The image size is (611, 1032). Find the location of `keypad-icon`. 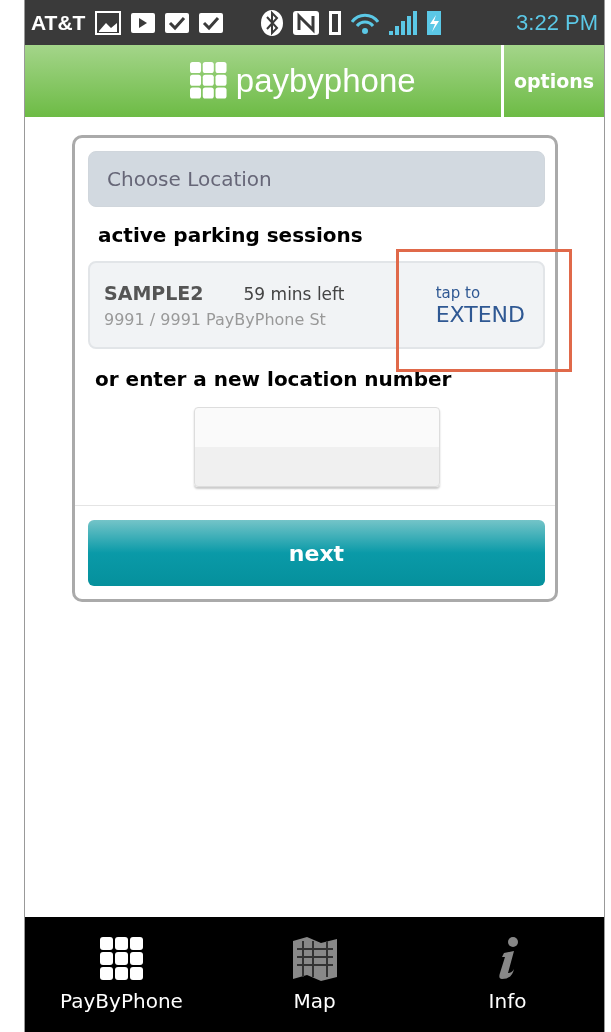

keypad-icon is located at coordinates (121, 958).